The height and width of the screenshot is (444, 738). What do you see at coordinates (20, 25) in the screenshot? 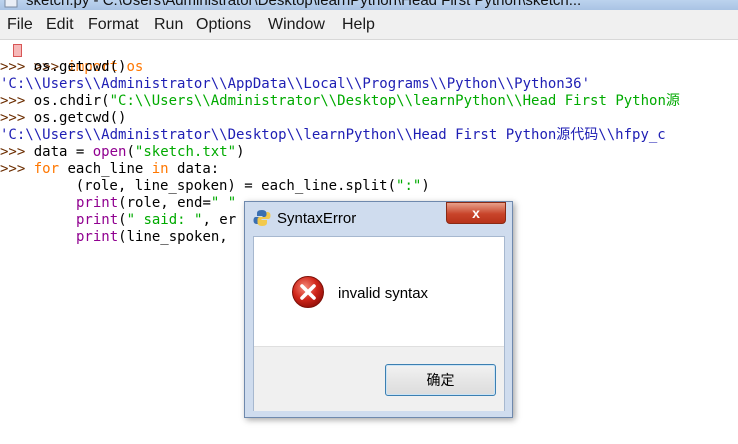
I see `menu-file: File` at bounding box center [20, 25].